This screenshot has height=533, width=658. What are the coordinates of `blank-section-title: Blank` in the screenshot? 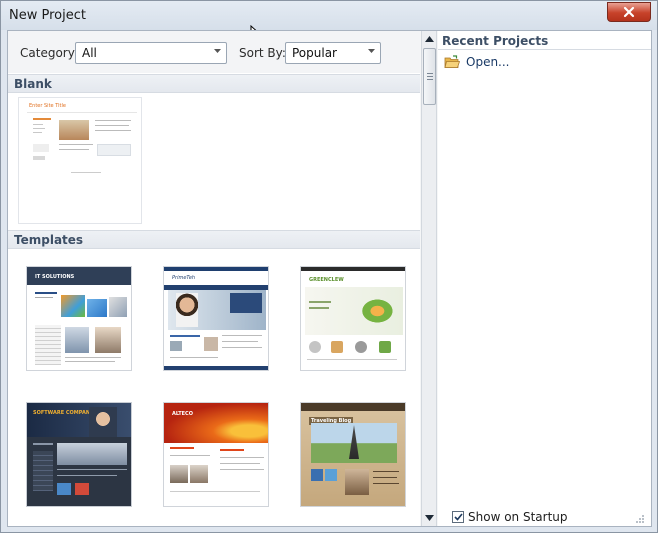 It's located at (33, 84).